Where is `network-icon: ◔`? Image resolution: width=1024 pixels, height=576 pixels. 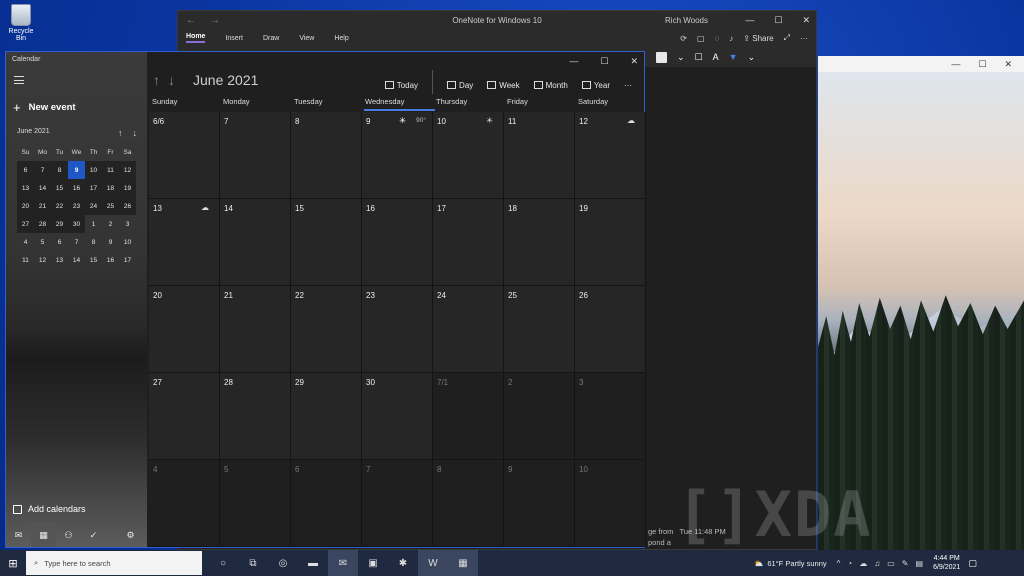 network-icon: ◔ is located at coordinates (849, 563).